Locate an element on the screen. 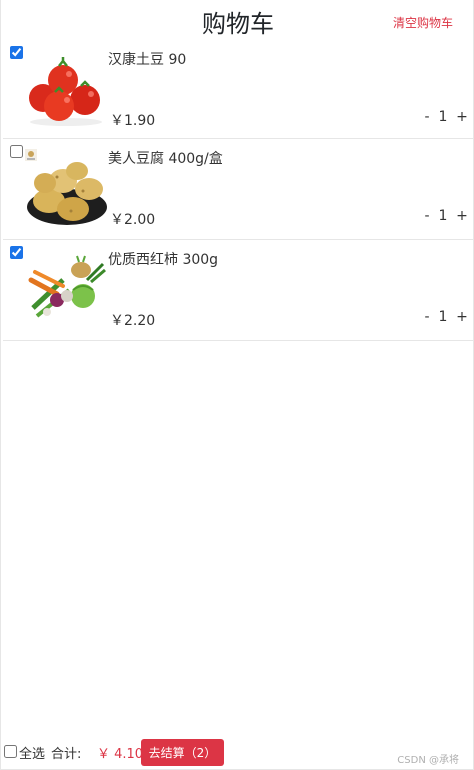 The image size is (474, 770). potato-image is located at coordinates (66, 187).